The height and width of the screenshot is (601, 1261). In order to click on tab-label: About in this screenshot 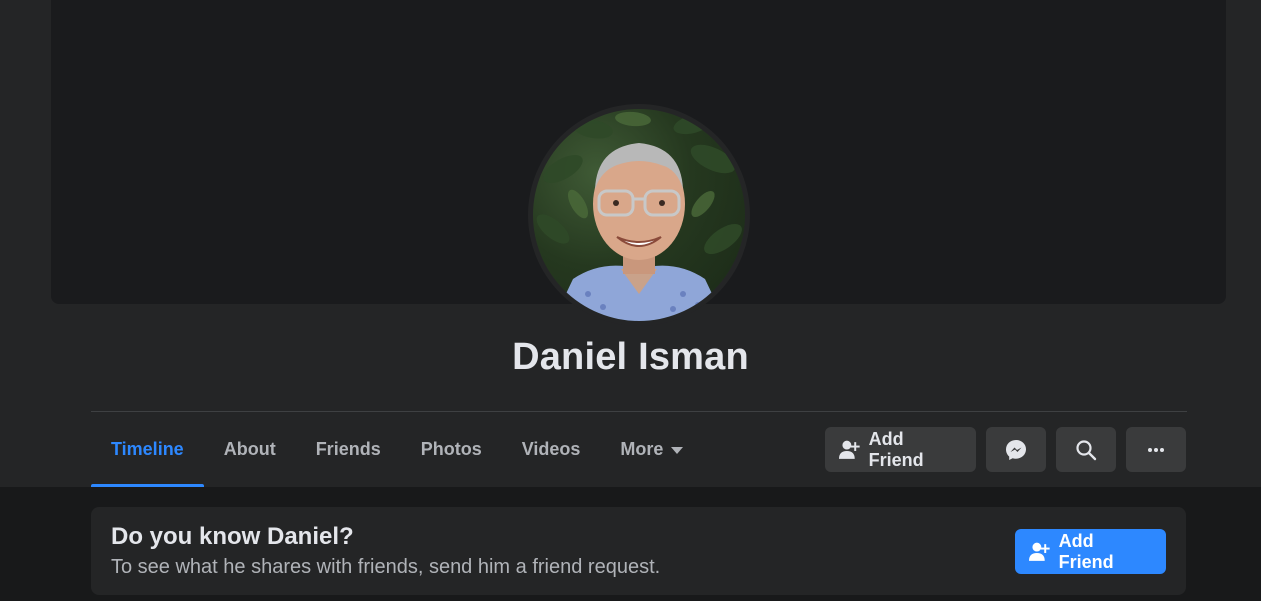, I will do `click(249, 449)`.